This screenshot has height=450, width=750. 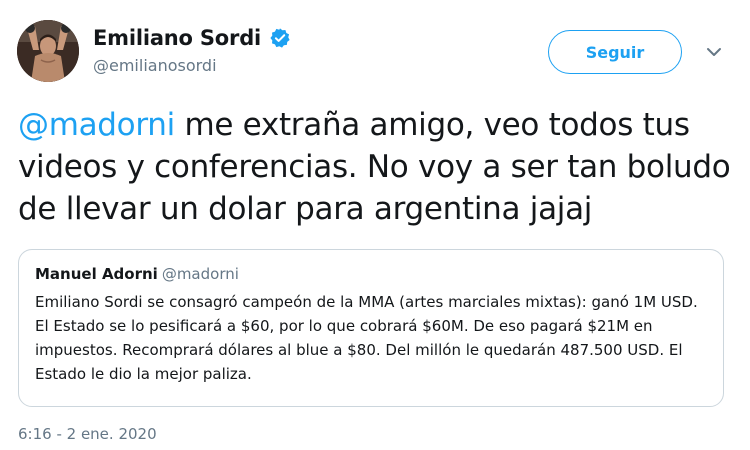 What do you see at coordinates (96, 125) in the screenshot?
I see `mention-link: @madorni` at bounding box center [96, 125].